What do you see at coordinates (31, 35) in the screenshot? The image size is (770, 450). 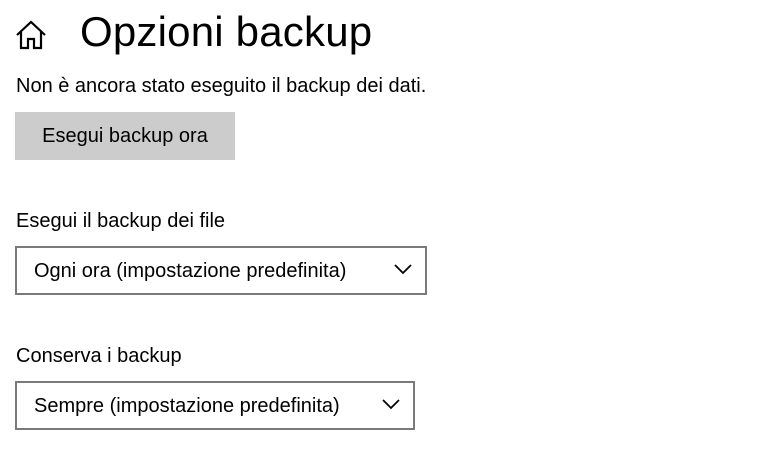 I see `home-icon` at bounding box center [31, 35].